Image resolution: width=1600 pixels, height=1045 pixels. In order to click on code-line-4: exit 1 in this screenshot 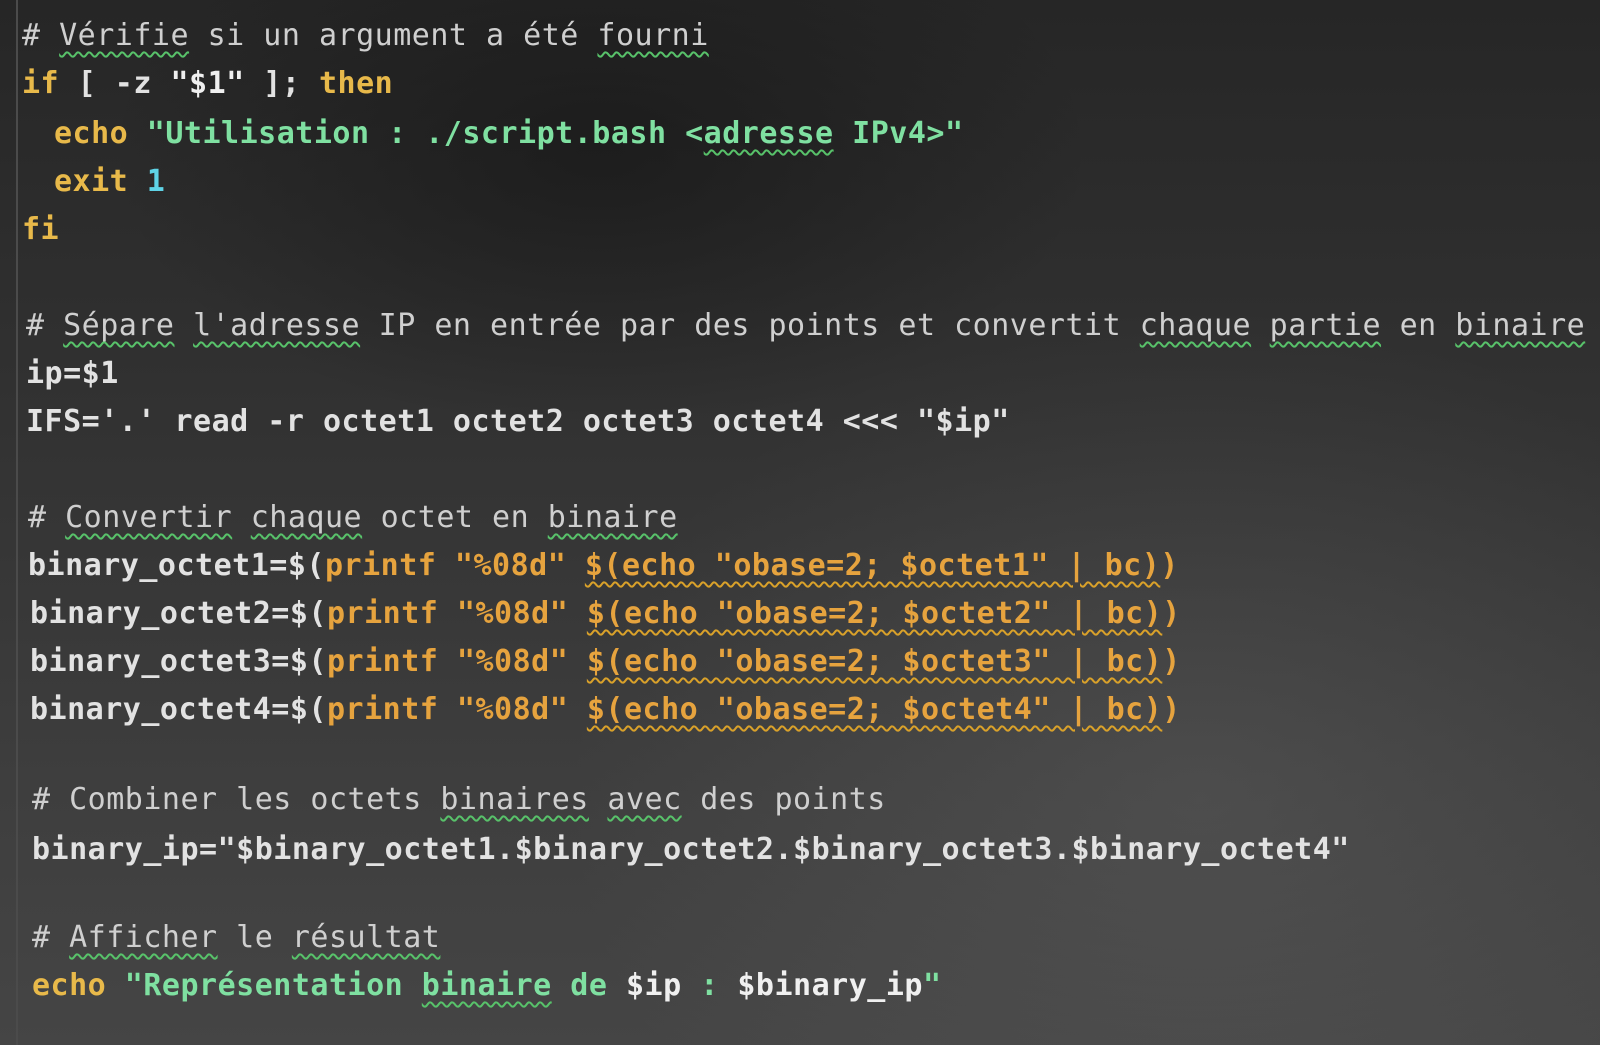, I will do `click(109, 182)`.